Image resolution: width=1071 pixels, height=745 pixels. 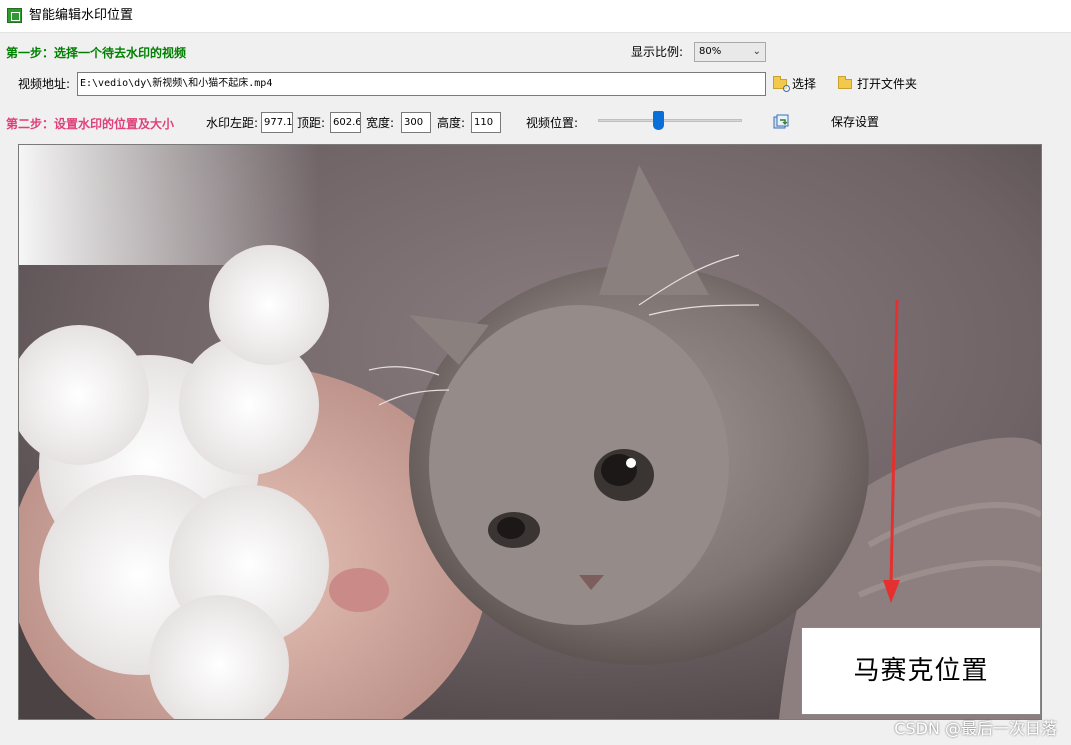 I want to click on refresh-icon, so click(x=781, y=122).